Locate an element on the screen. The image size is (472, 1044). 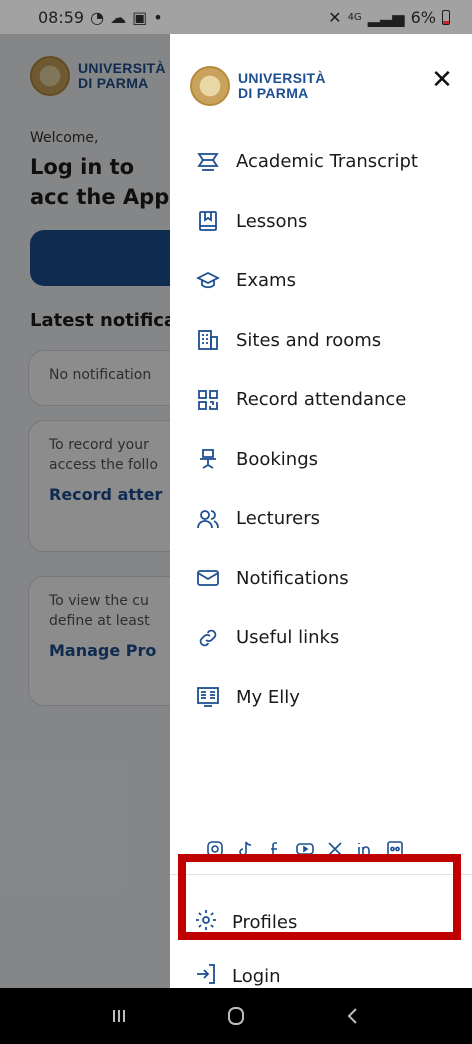
menu-item-sites-and-rooms: Sites and rooms is located at coordinates (306, 341).